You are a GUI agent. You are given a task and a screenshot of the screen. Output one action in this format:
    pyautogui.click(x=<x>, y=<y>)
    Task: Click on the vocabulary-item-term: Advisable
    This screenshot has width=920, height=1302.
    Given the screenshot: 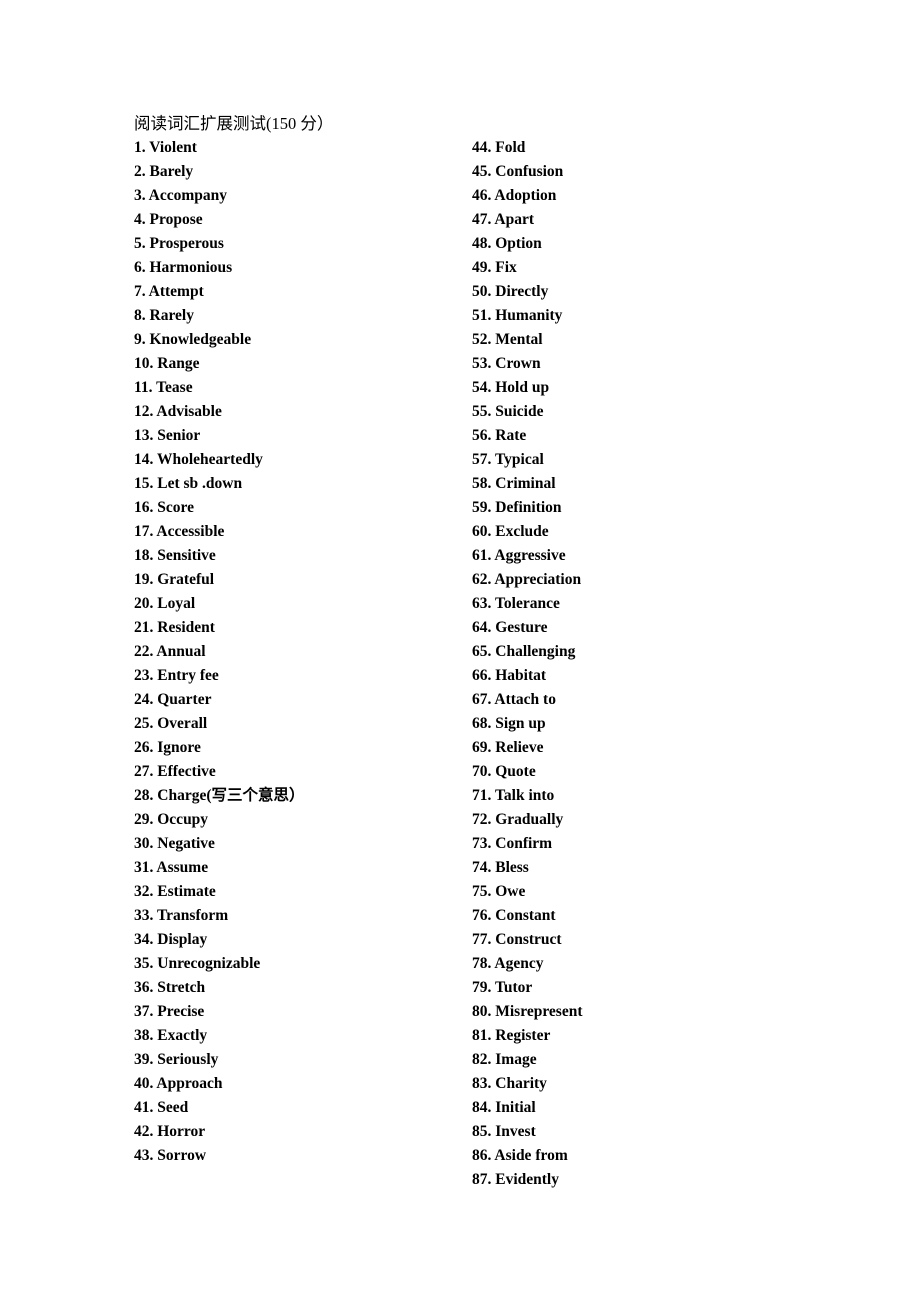 What is the action you would take?
    pyautogui.click(x=189, y=411)
    